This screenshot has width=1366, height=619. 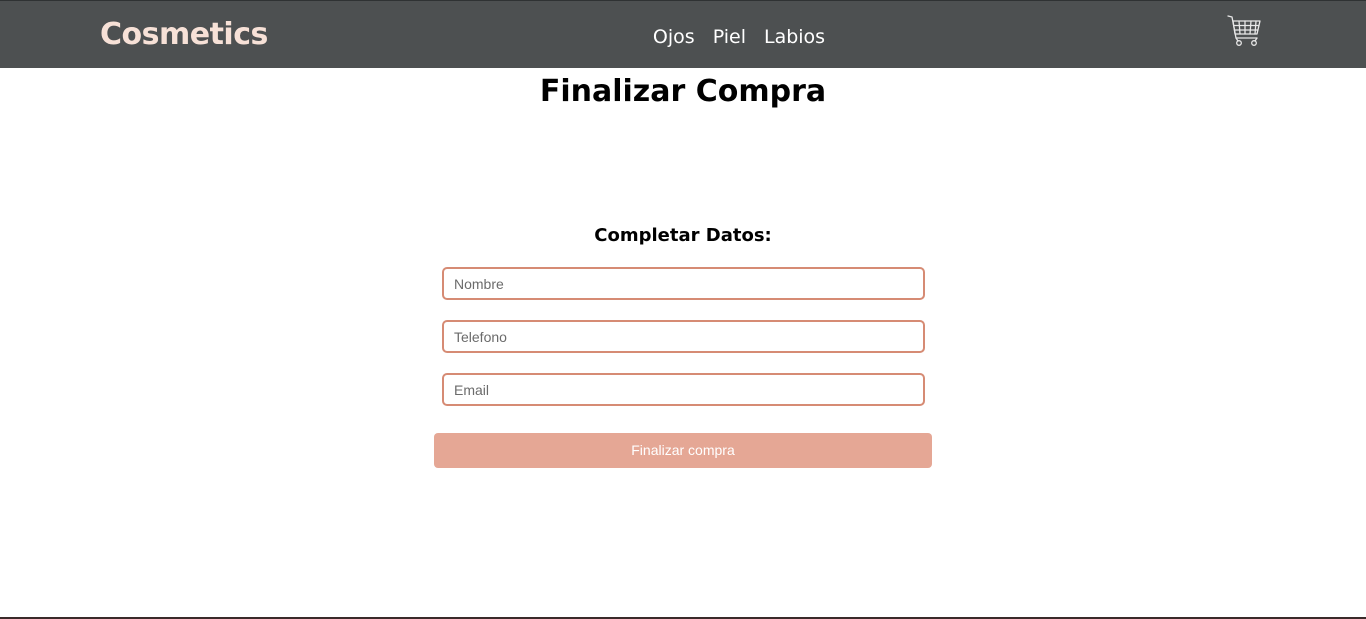 What do you see at coordinates (683, 450) in the screenshot?
I see `finalize-purchase-button: Finalizar compra` at bounding box center [683, 450].